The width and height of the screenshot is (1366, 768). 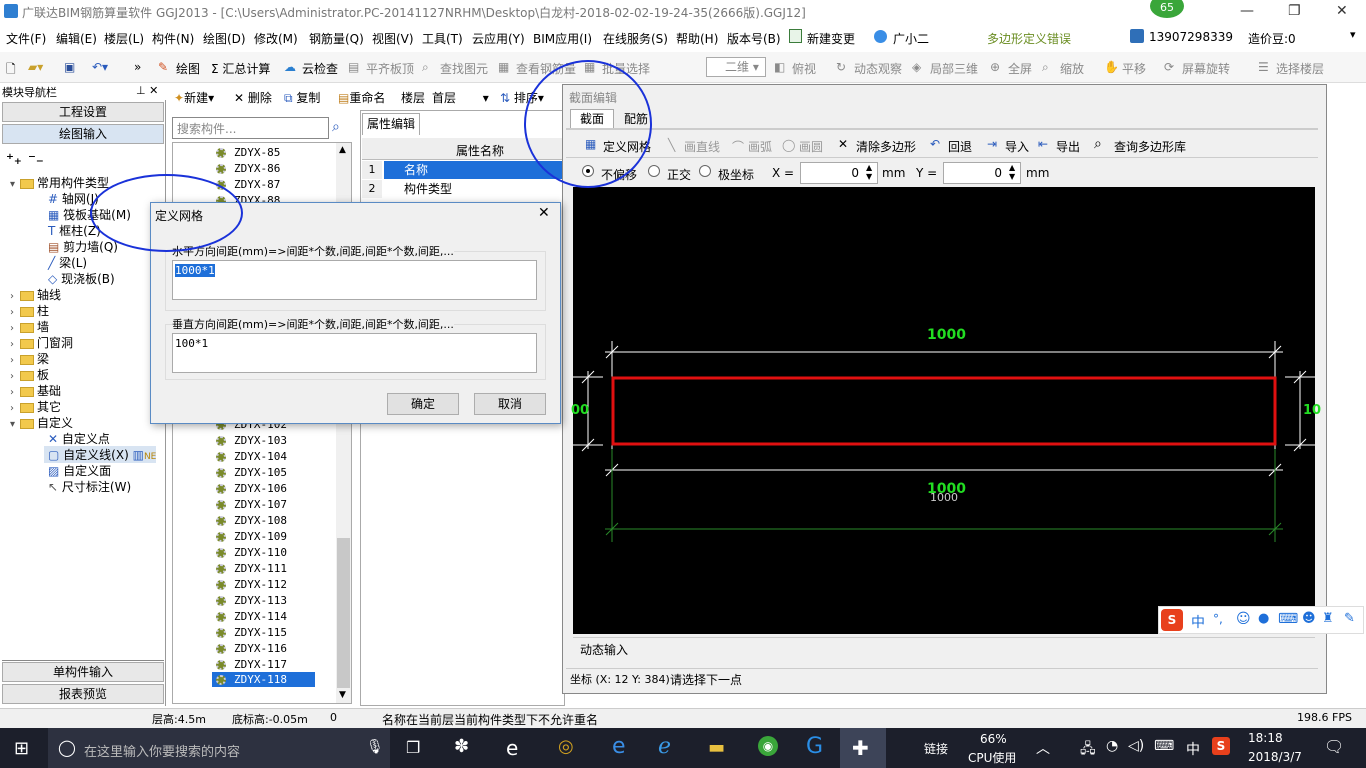 I want to click on clock-time: 18:18, so click(x=1265, y=738).